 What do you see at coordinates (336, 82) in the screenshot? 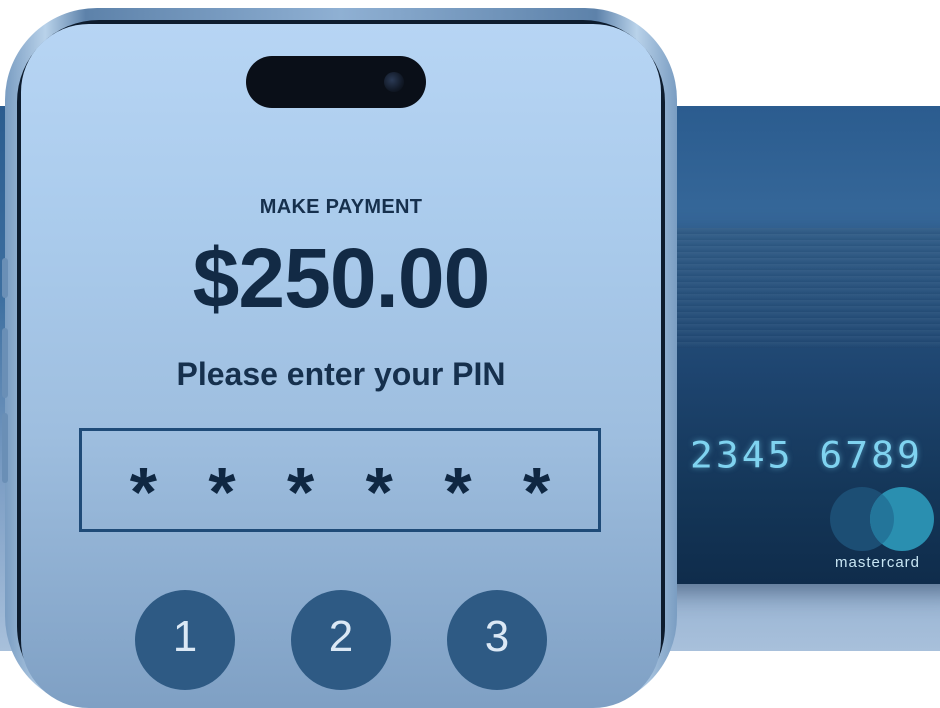
I see `dynamic-island` at bounding box center [336, 82].